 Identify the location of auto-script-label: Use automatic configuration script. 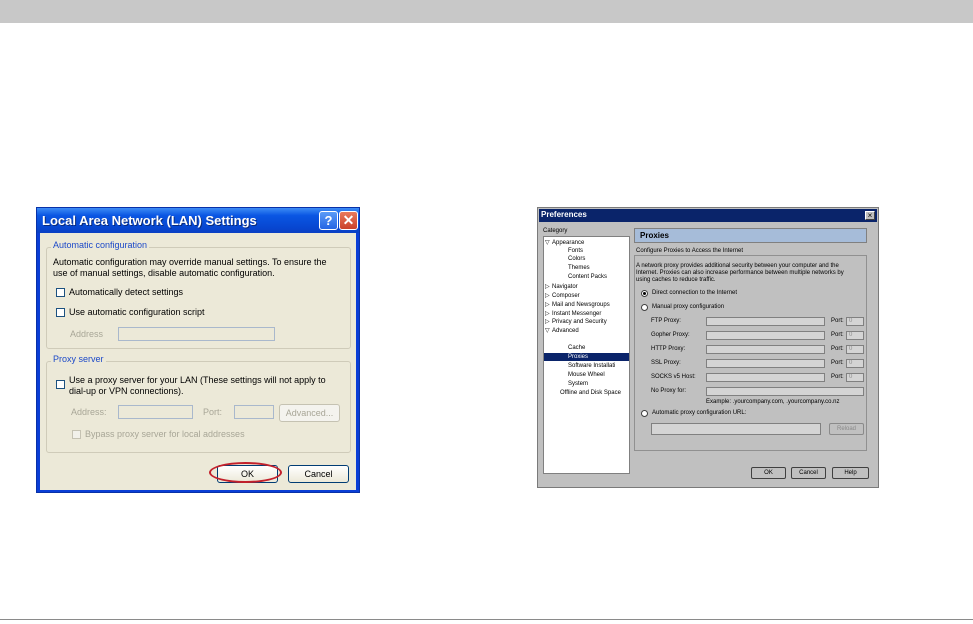
(137, 312).